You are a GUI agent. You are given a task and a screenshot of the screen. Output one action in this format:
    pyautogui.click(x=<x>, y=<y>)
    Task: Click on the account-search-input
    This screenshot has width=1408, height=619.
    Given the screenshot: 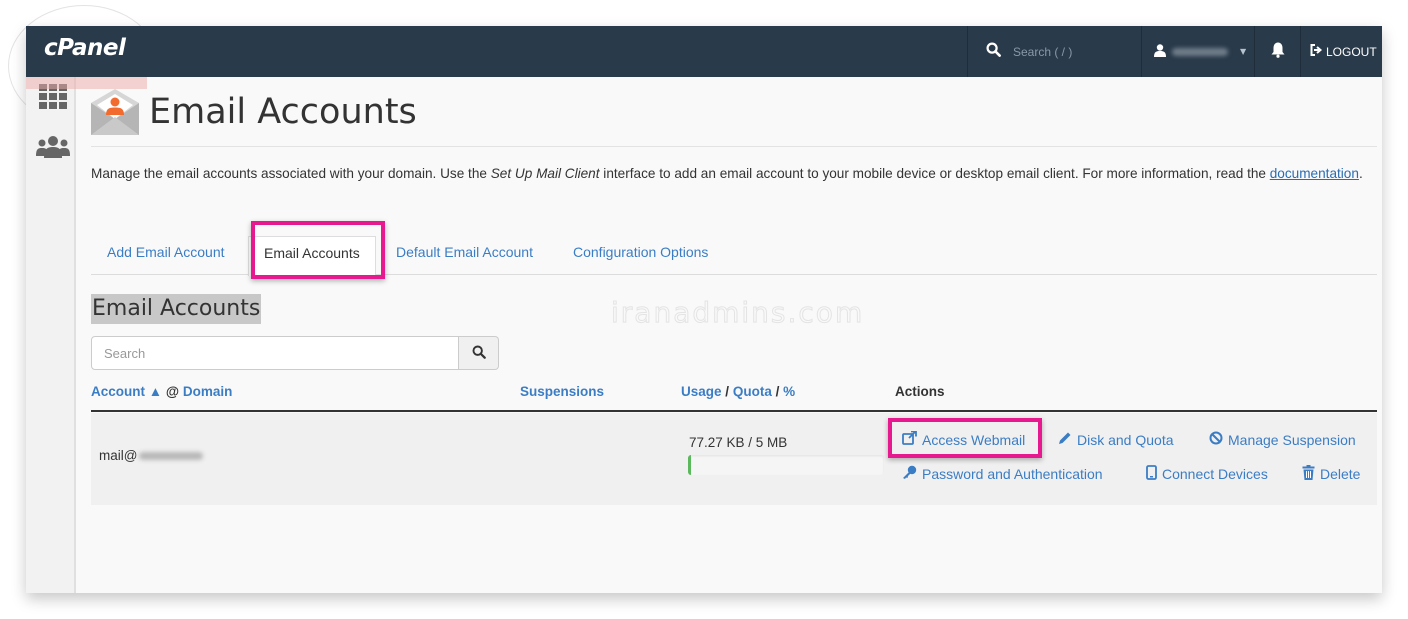 What is the action you would take?
    pyautogui.click(x=275, y=353)
    